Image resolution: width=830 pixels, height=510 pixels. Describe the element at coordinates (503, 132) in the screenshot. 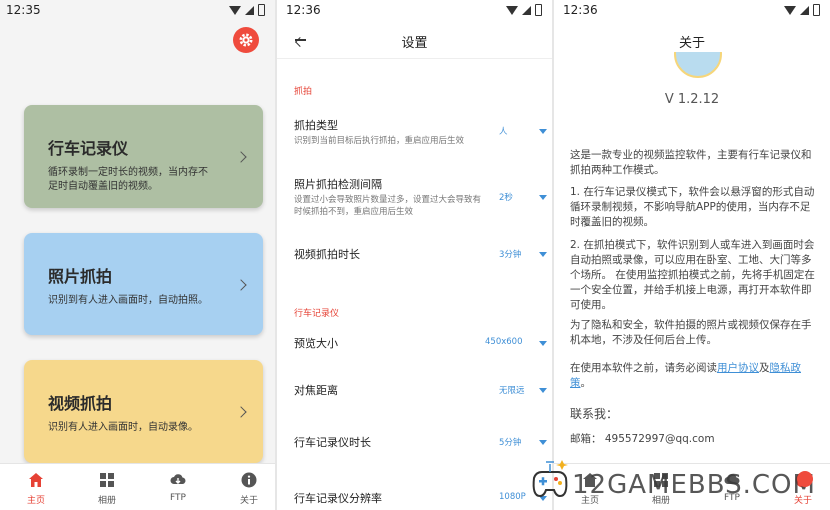

I see `setting-value: 人` at that location.